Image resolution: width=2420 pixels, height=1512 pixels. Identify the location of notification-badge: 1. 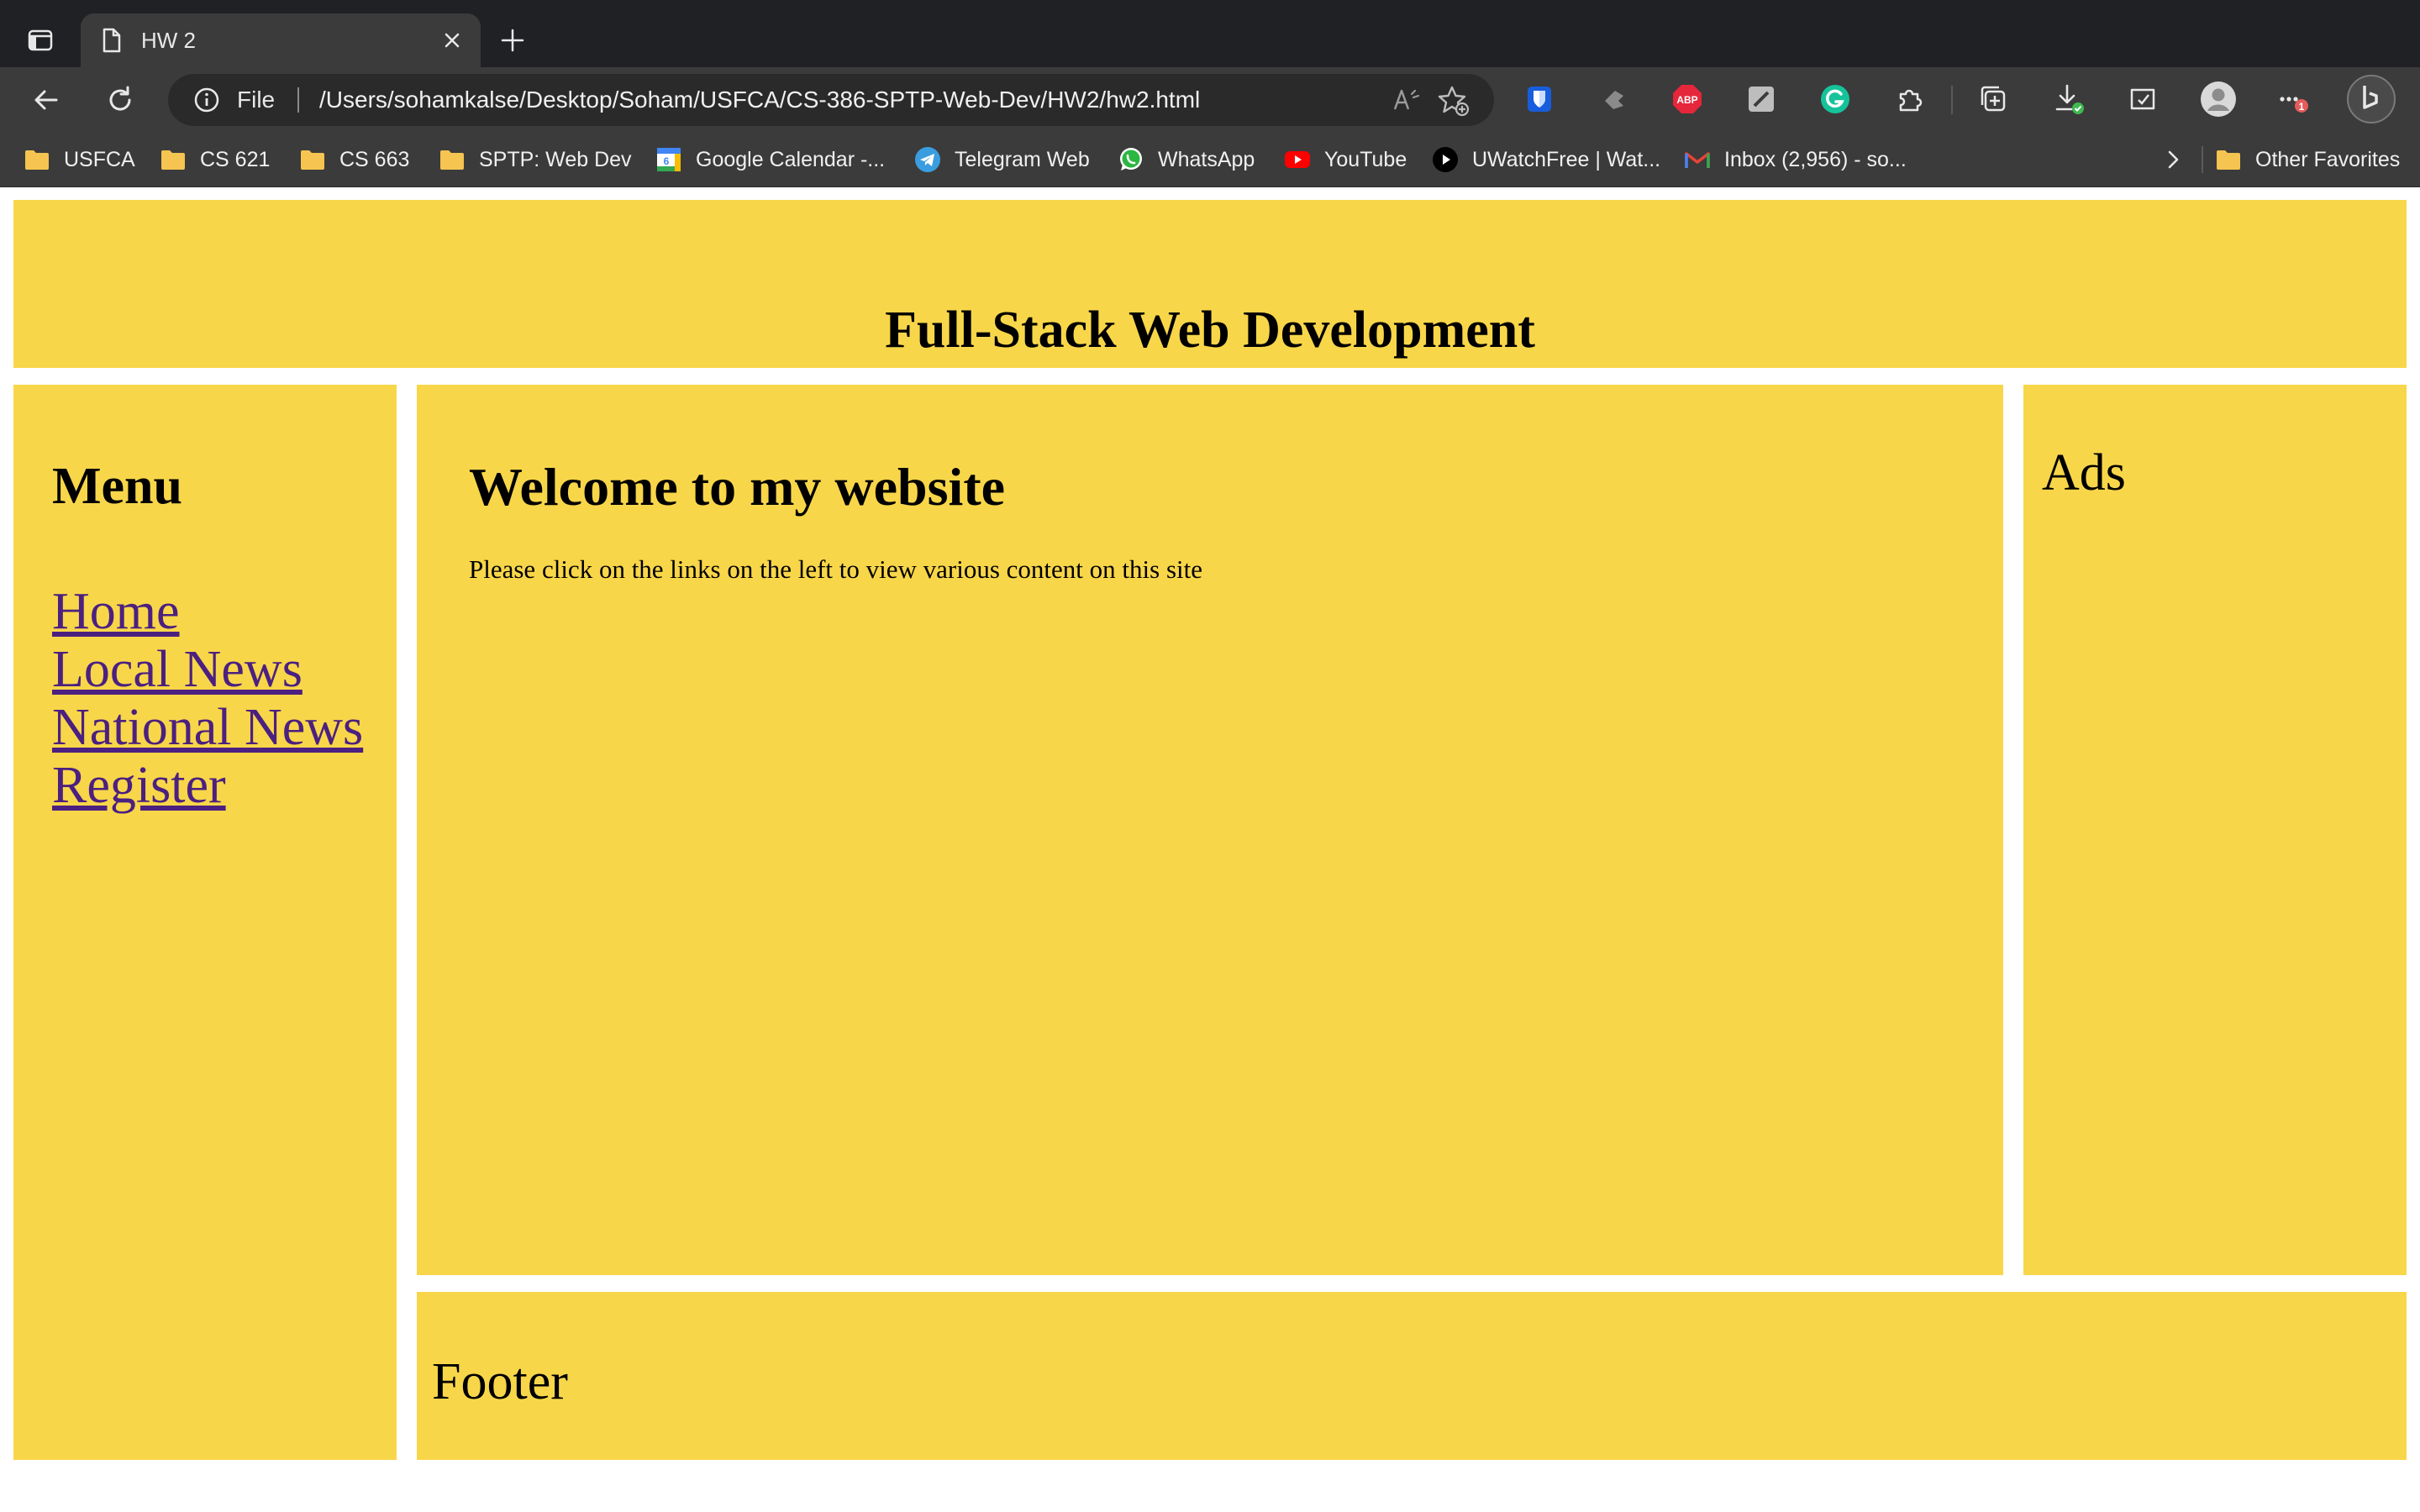
(2302, 107).